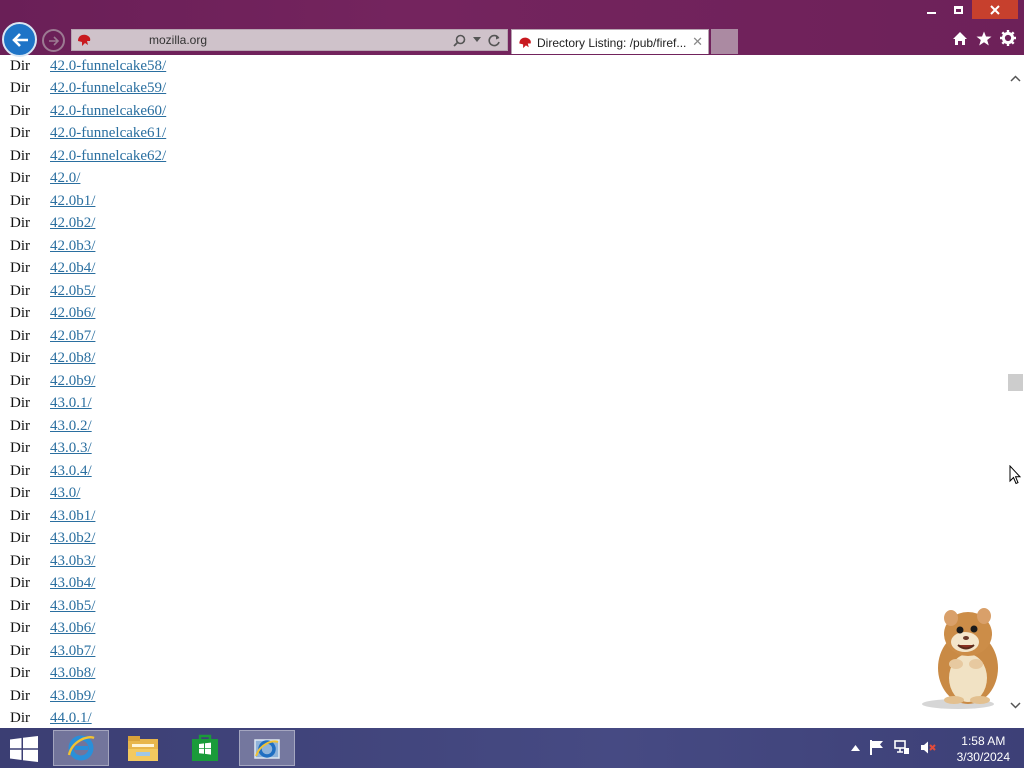 The height and width of the screenshot is (768, 1024). I want to click on directory-link: 42.0b6/, so click(72, 313).